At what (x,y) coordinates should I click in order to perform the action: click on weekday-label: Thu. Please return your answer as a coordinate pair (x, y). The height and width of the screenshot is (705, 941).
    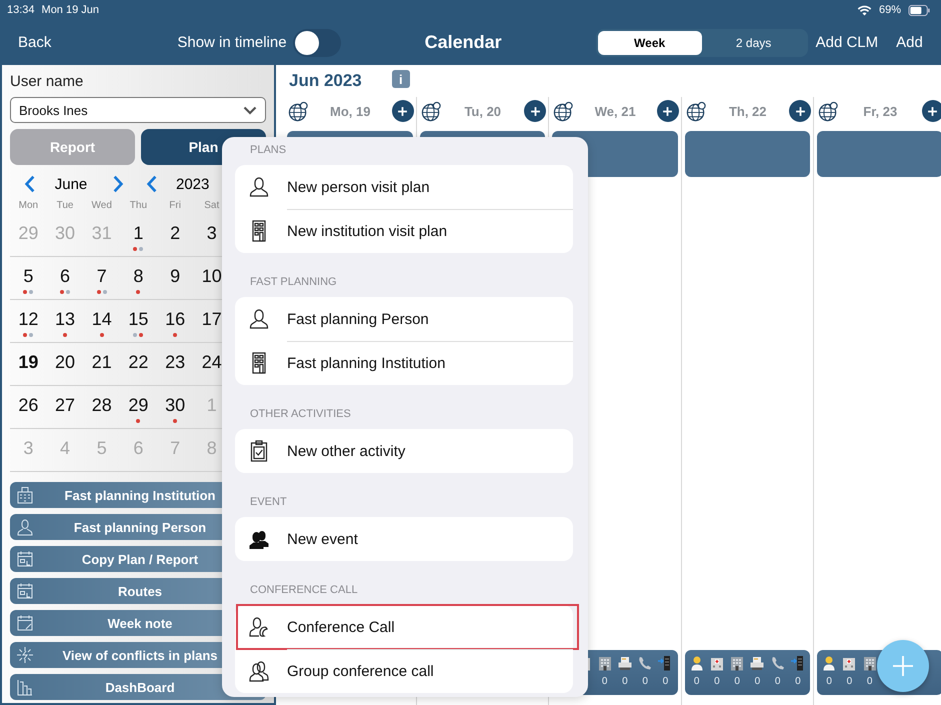
    Looking at the image, I should click on (138, 206).